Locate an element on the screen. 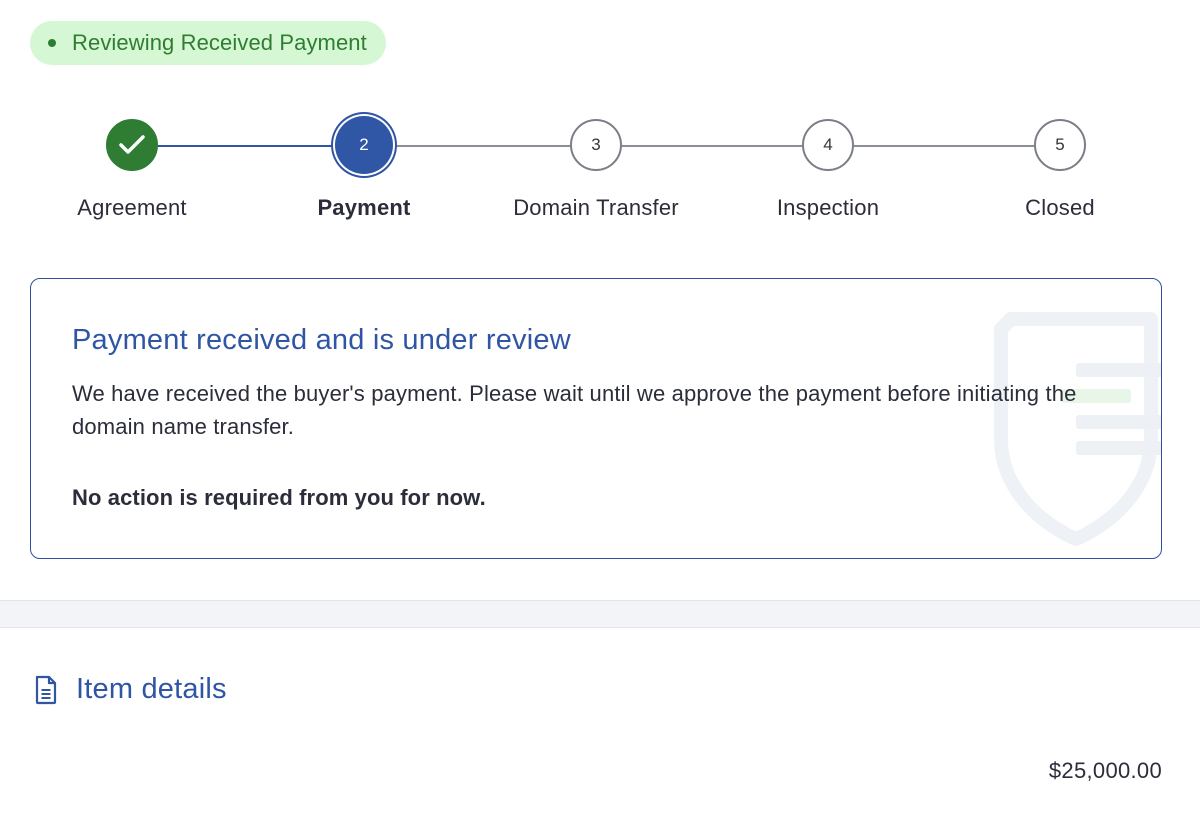 The height and width of the screenshot is (823, 1200). card-note: No action is required from you for now. is located at coordinates (279, 497).